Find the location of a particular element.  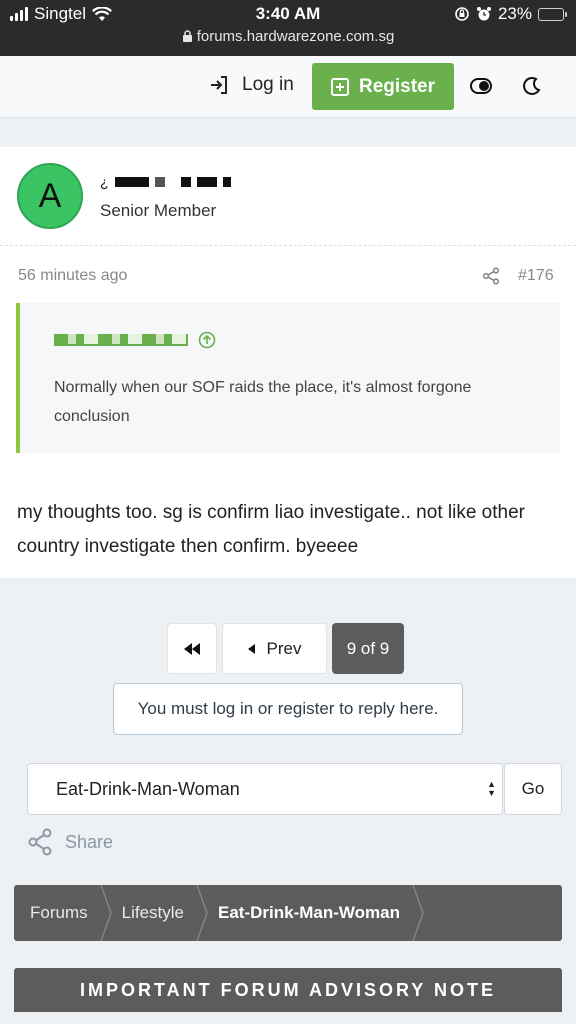

breadcrumb-forums: Forums is located at coordinates (63, 913).